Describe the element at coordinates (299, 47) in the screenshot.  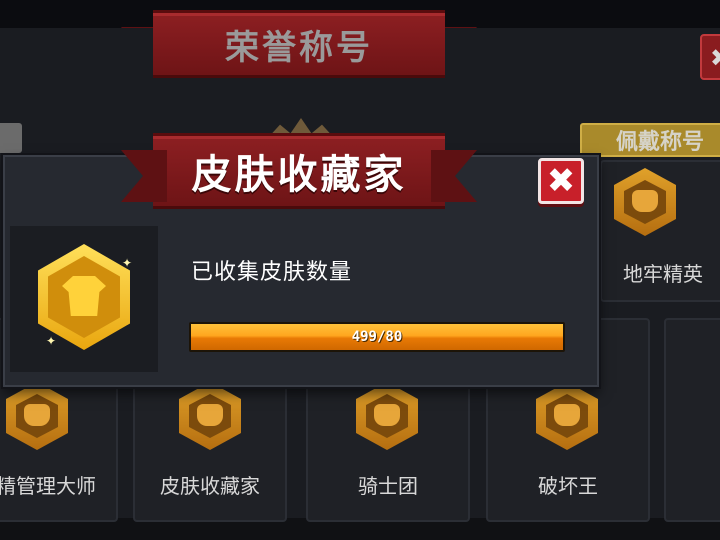
I see `titles-screen-title: 荣誉称号` at that location.